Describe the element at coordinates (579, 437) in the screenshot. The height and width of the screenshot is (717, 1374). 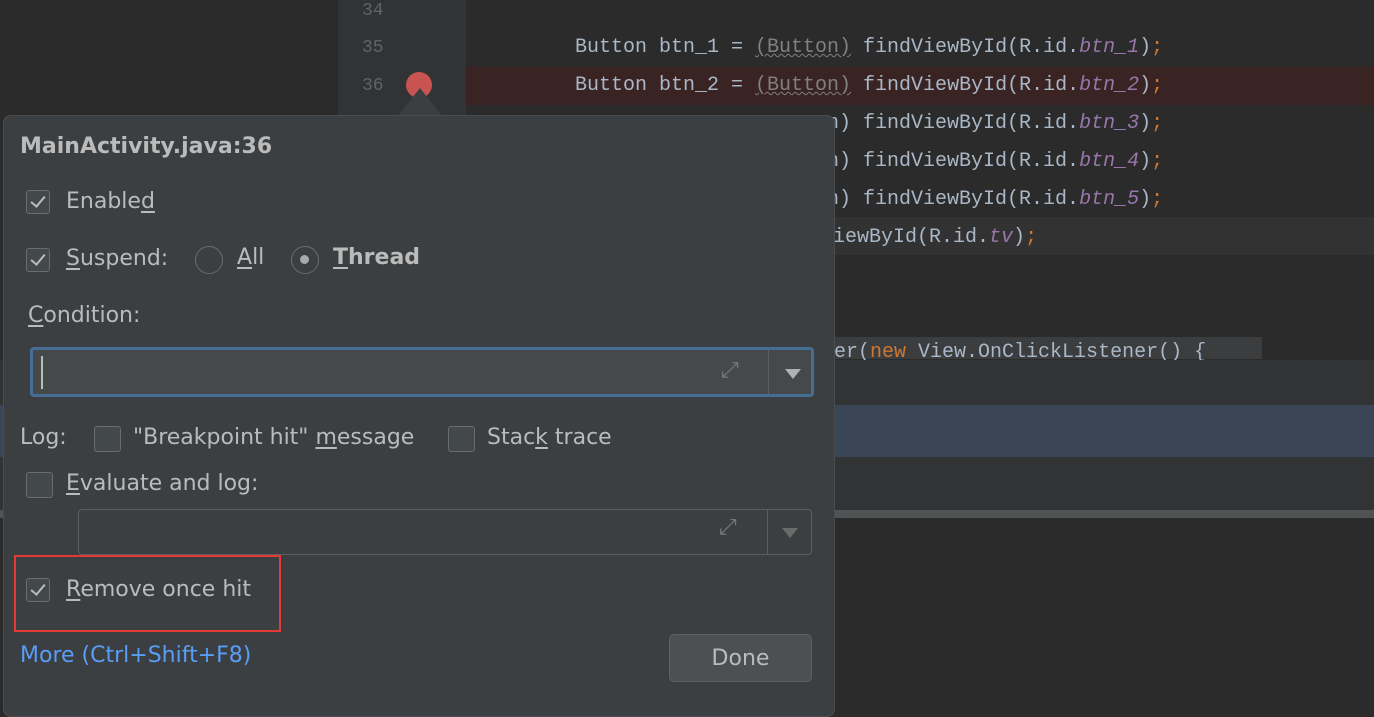
I see `label-text: trace` at that location.